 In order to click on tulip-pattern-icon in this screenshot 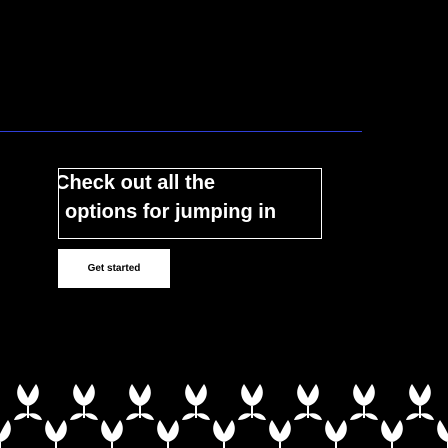, I will do `click(224, 415)`.